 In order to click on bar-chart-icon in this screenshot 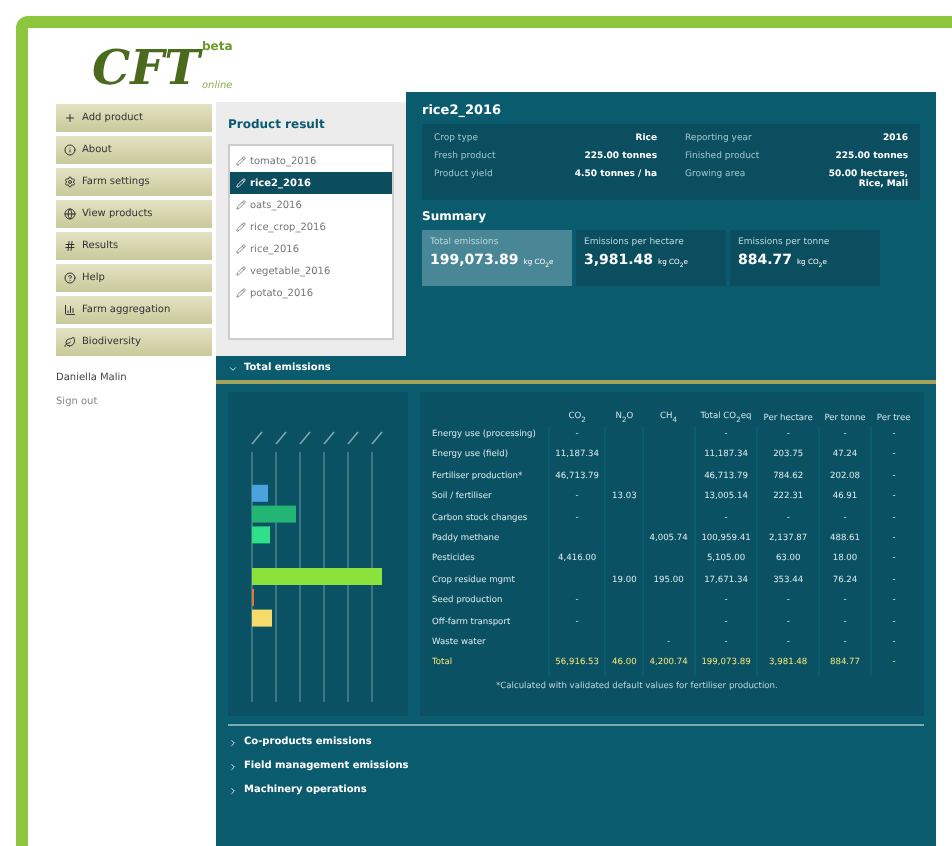, I will do `click(70, 310)`.